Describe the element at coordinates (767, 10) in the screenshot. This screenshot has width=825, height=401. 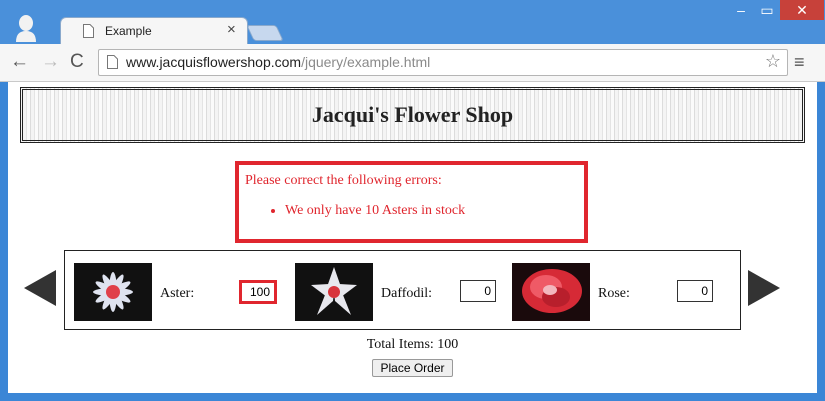
I see `maximize-button: ▭` at that location.